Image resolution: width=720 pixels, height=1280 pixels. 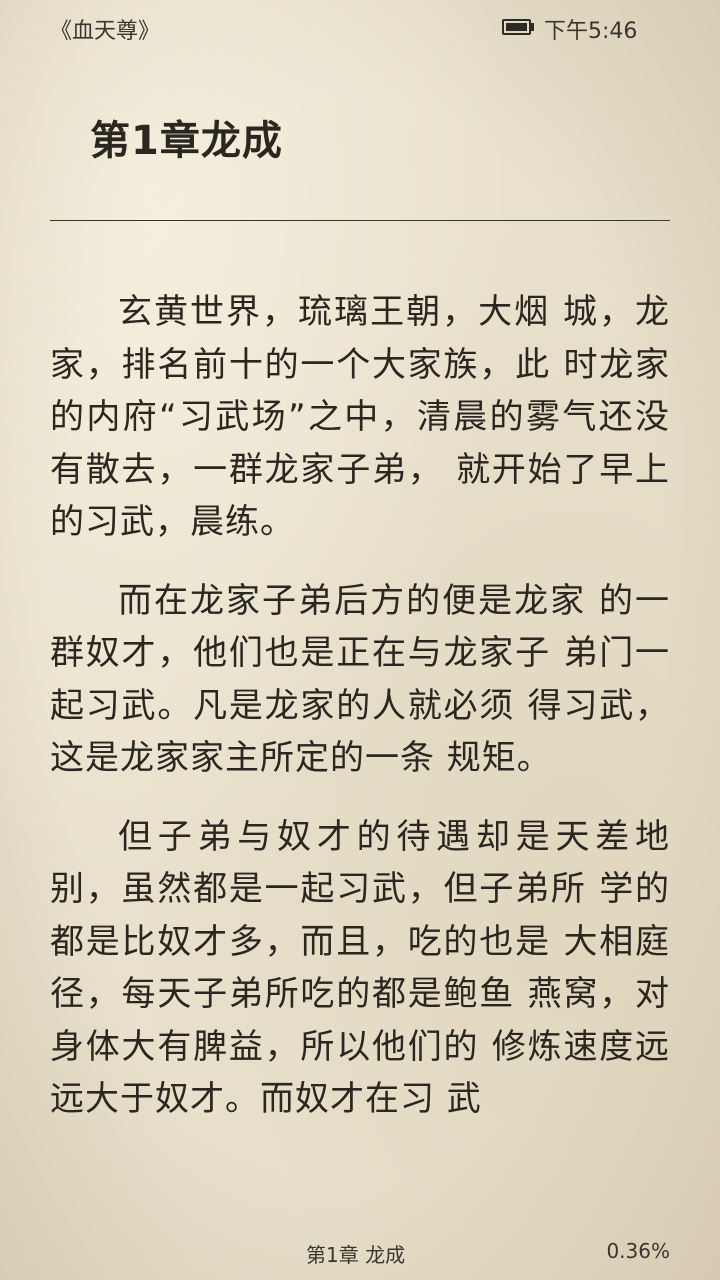 I want to click on footer-chapter-label: 第1章 龙成, so click(x=356, y=1255).